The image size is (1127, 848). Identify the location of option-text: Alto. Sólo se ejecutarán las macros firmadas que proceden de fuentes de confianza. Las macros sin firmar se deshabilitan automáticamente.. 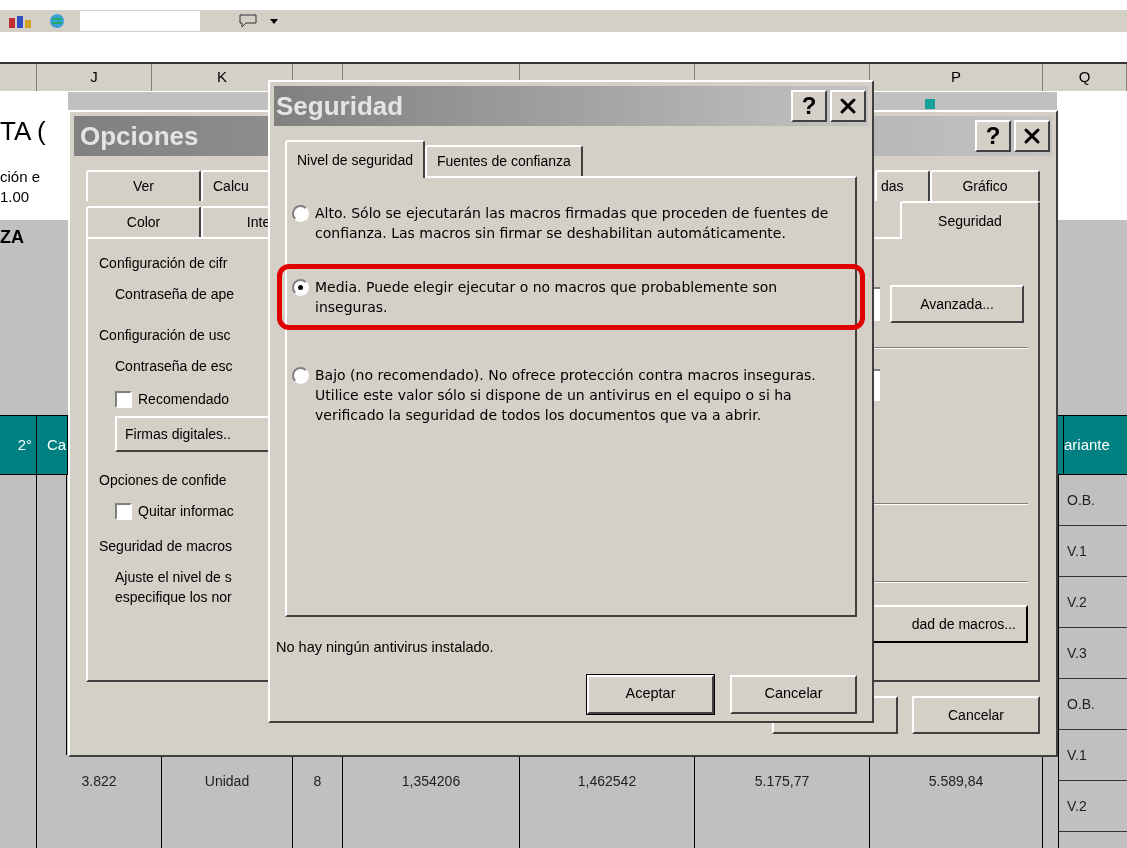
(572, 223).